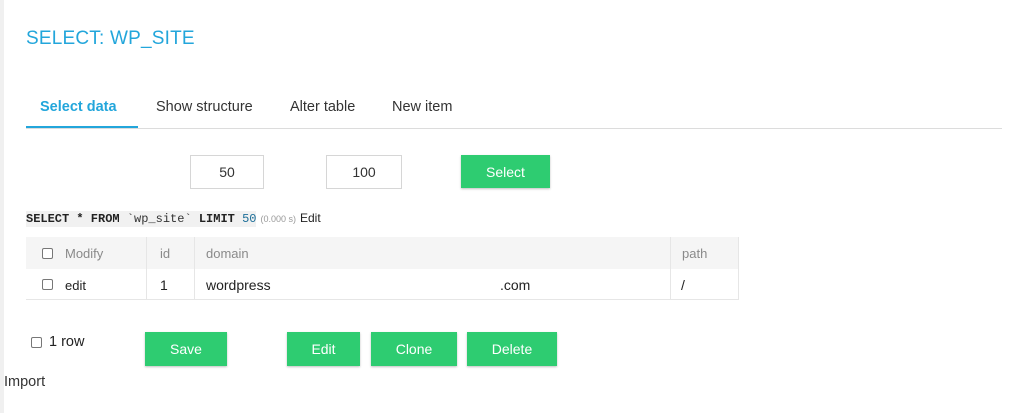 The width and height of the screenshot is (1024, 413). What do you see at coordinates (227, 172) in the screenshot?
I see `limit-input` at bounding box center [227, 172].